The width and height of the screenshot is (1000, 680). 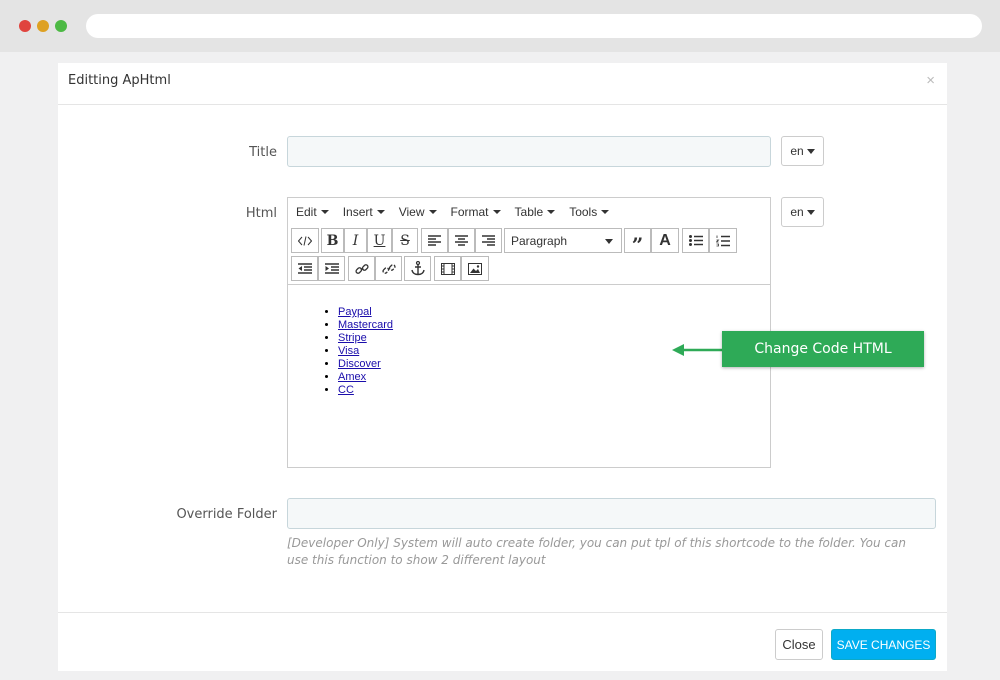 I want to click on html-label: Html, so click(x=261, y=213).